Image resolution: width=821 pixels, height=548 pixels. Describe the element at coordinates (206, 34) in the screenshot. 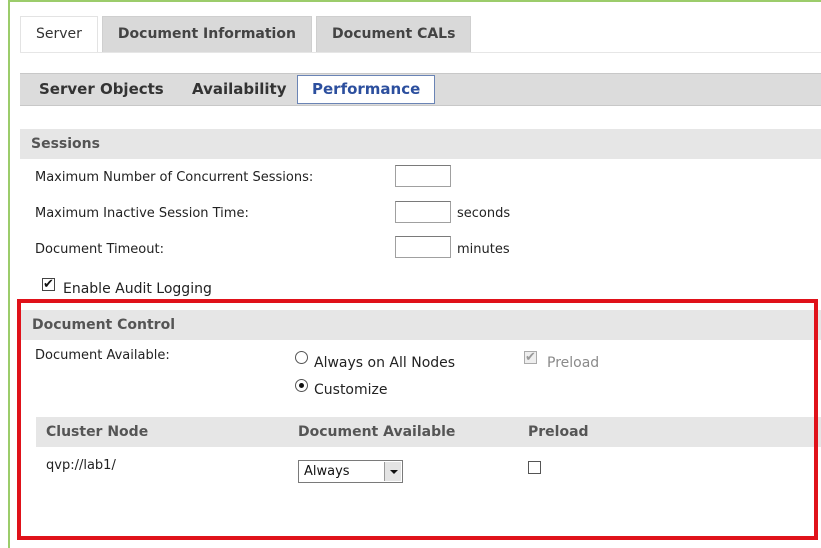

I see `tab-document-information: Document Information` at that location.